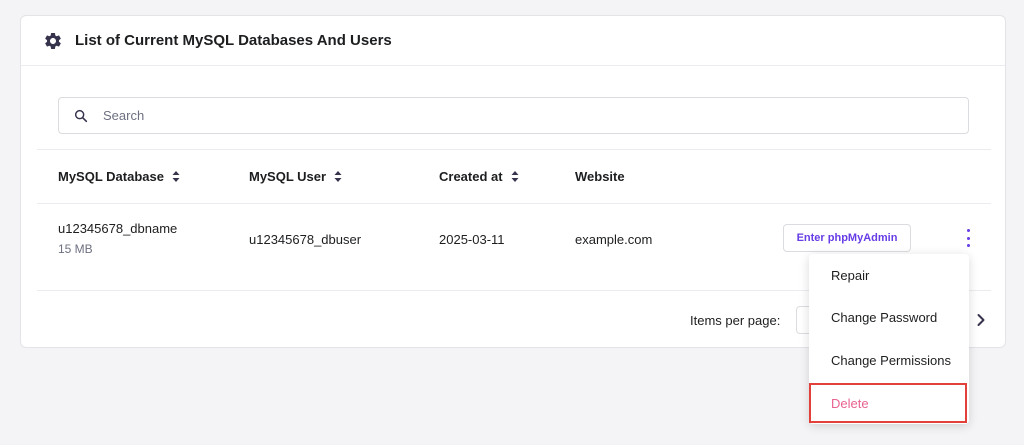 Image resolution: width=1024 pixels, height=445 pixels. What do you see at coordinates (119, 176) in the screenshot?
I see `column-header-database: MySQL Database` at bounding box center [119, 176].